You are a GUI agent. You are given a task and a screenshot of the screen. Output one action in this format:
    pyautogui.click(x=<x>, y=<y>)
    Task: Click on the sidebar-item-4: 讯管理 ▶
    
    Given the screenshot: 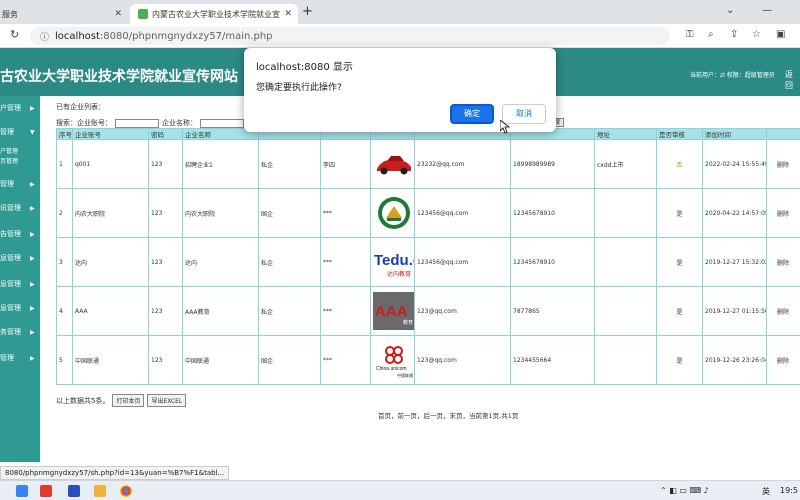 What is the action you would take?
    pyautogui.click(x=20, y=208)
    